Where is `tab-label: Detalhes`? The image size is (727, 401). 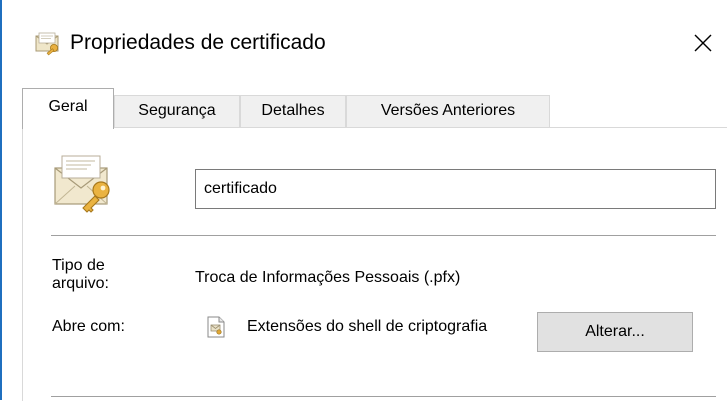
tab-label: Detalhes is located at coordinates (293, 110).